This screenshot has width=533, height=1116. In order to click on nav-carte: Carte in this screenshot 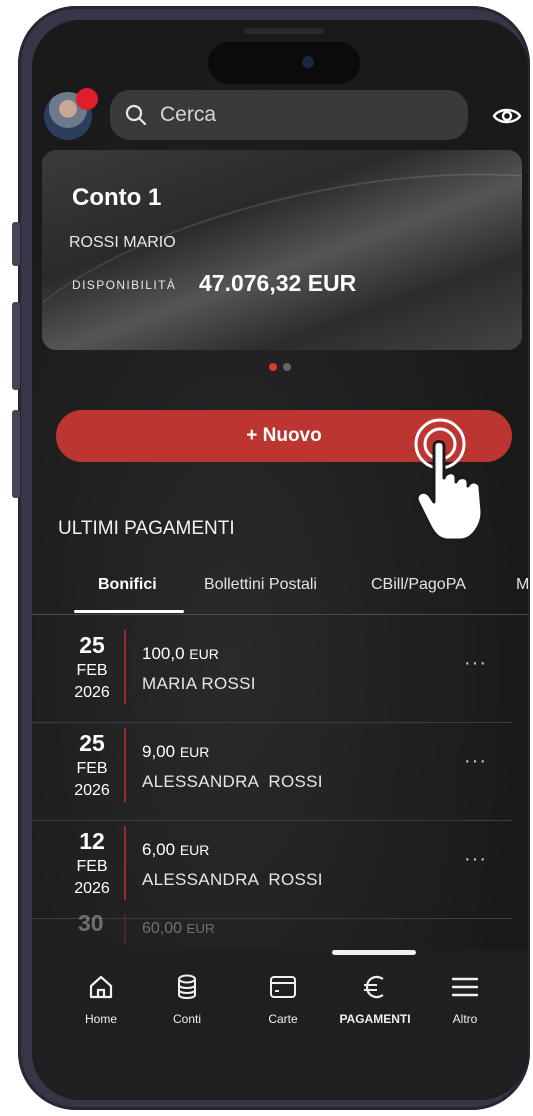, I will do `click(283, 998)`.